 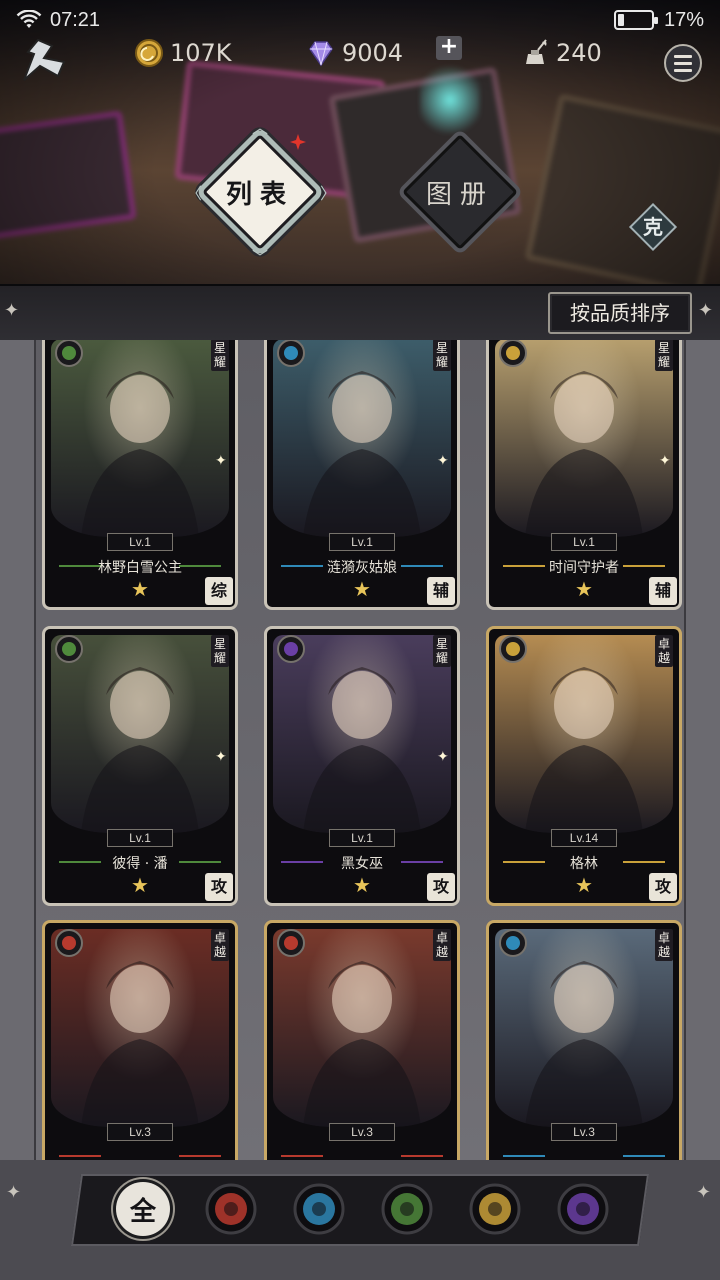 I want to click on hero-name: 格林, so click(x=584, y=864).